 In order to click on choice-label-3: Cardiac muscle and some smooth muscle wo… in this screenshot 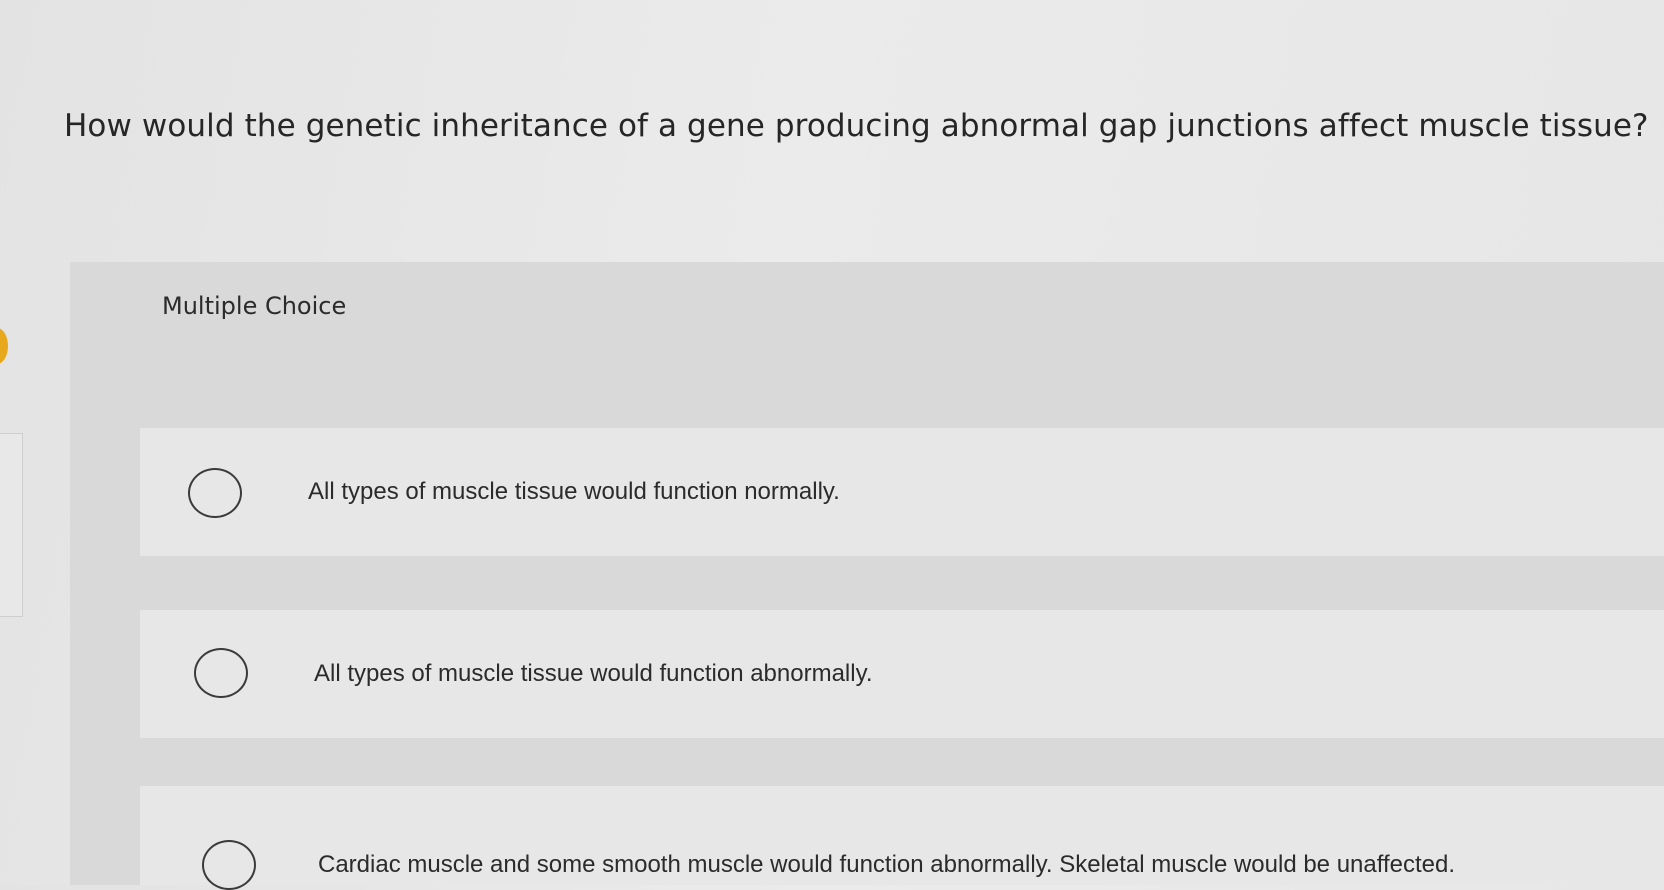, I will do `click(886, 865)`.